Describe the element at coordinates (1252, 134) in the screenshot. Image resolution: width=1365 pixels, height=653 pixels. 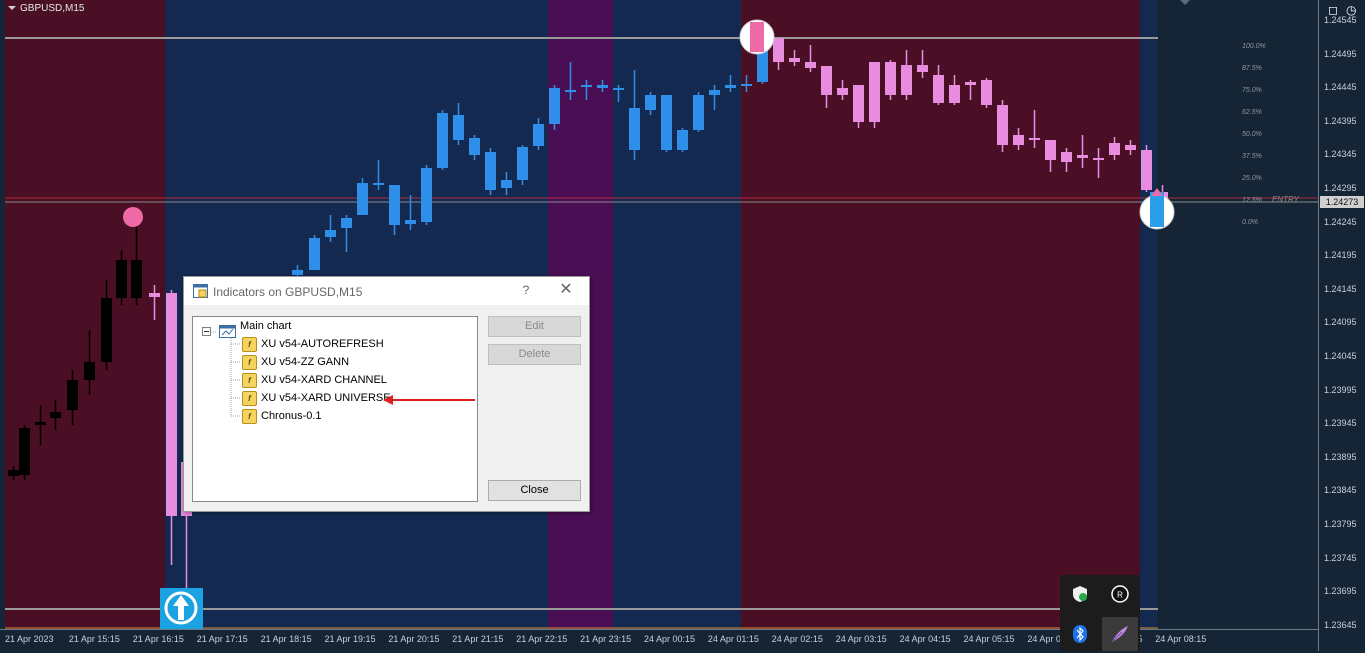
I see `fib-level-label: 50.0%` at that location.